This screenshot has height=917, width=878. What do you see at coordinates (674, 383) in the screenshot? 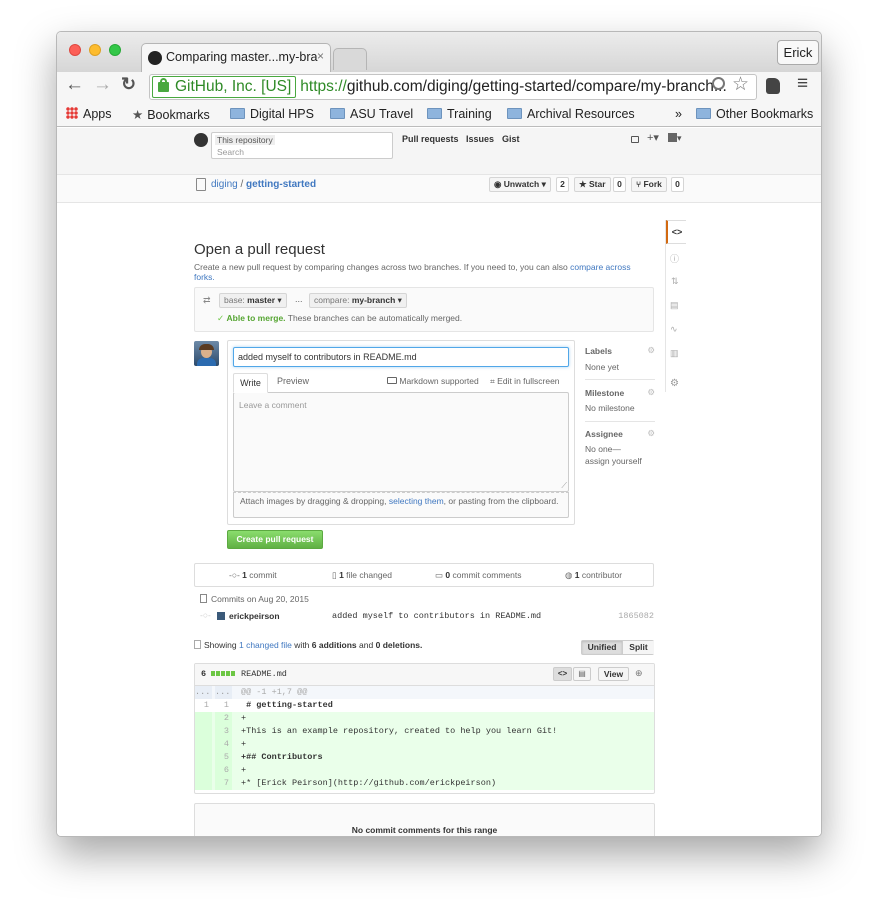
I see `settings-tab-icon: ⚙` at bounding box center [674, 383].